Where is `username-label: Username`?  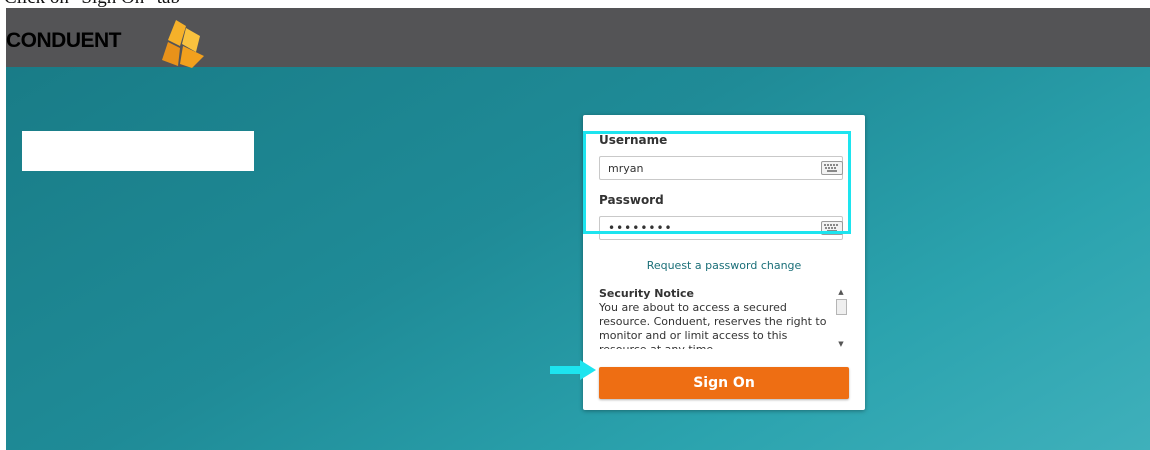 username-label: Username is located at coordinates (633, 140).